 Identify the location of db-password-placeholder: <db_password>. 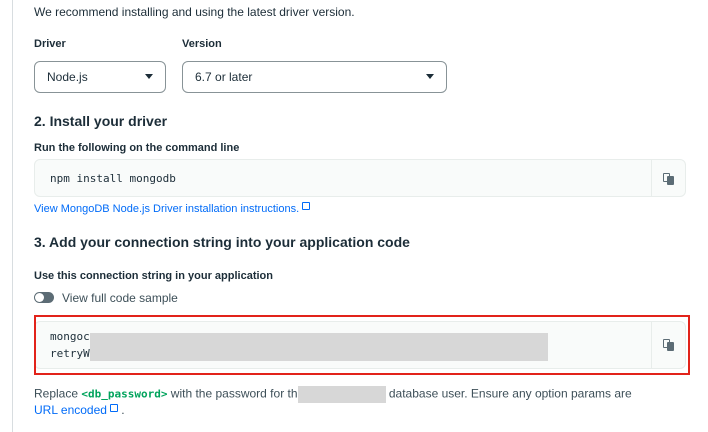
(124, 394).